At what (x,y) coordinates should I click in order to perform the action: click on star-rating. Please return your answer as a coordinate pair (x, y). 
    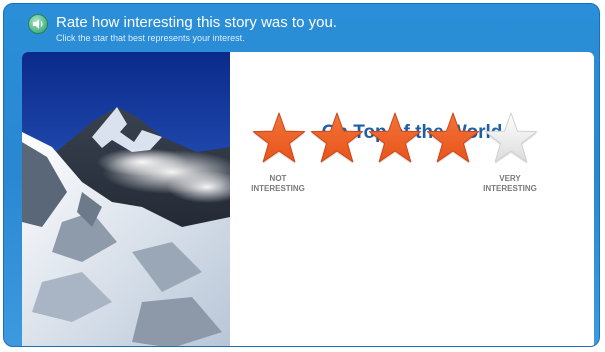
    Looking at the image, I should click on (395, 140).